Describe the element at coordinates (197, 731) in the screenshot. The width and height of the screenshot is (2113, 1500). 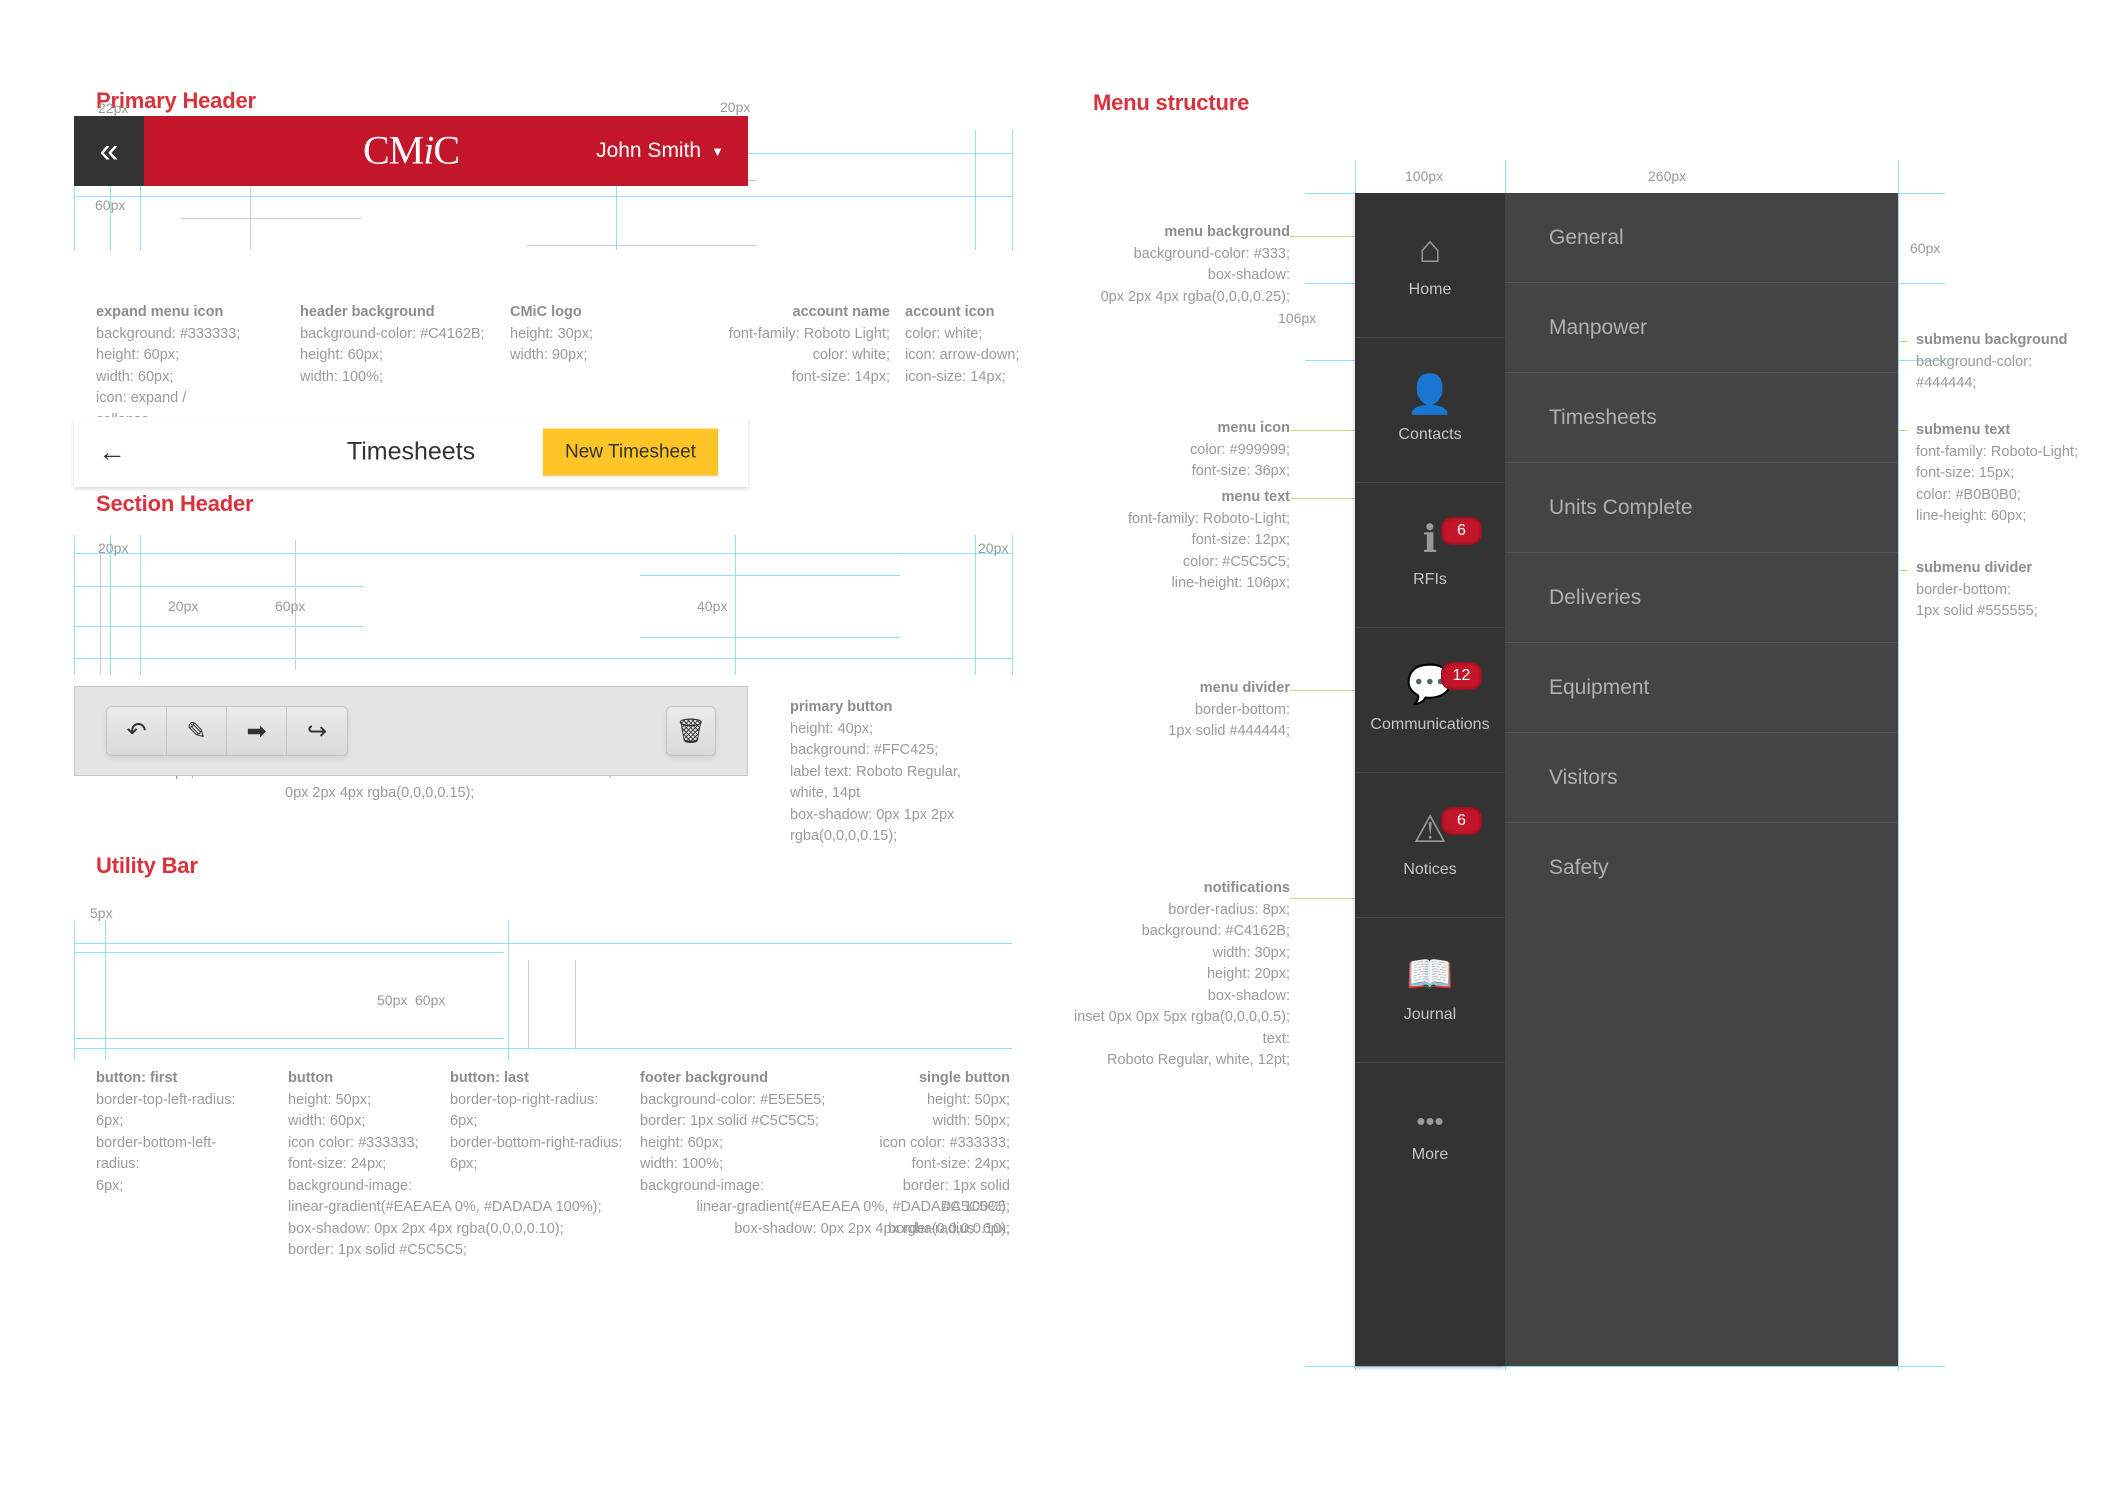
I see `edit-icon: ✎` at that location.